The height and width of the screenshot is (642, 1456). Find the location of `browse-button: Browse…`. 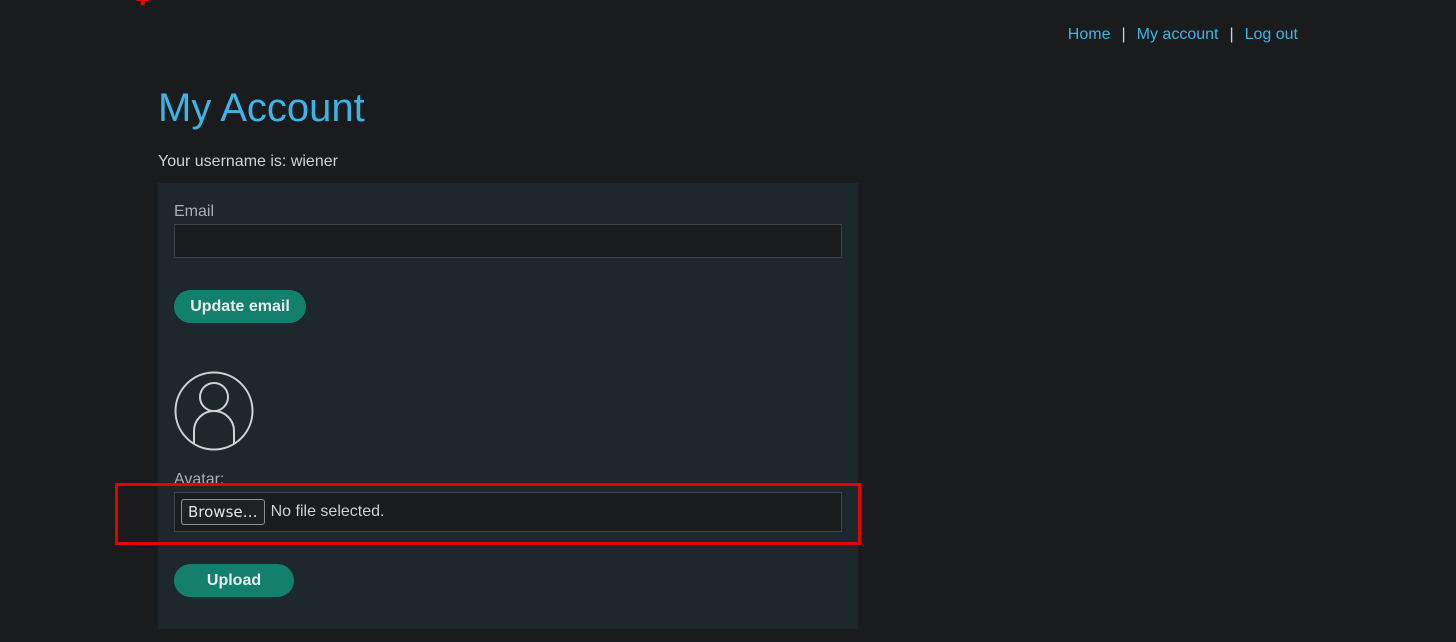

browse-button: Browse… is located at coordinates (223, 512).